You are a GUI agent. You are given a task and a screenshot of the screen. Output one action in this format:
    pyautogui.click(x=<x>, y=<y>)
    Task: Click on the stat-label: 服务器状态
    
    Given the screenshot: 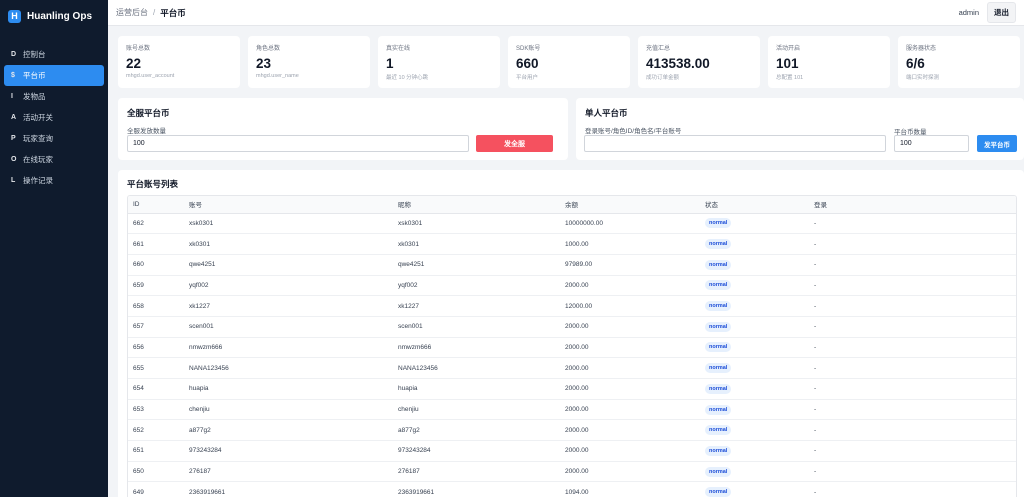 What is the action you would take?
    pyautogui.click(x=921, y=49)
    